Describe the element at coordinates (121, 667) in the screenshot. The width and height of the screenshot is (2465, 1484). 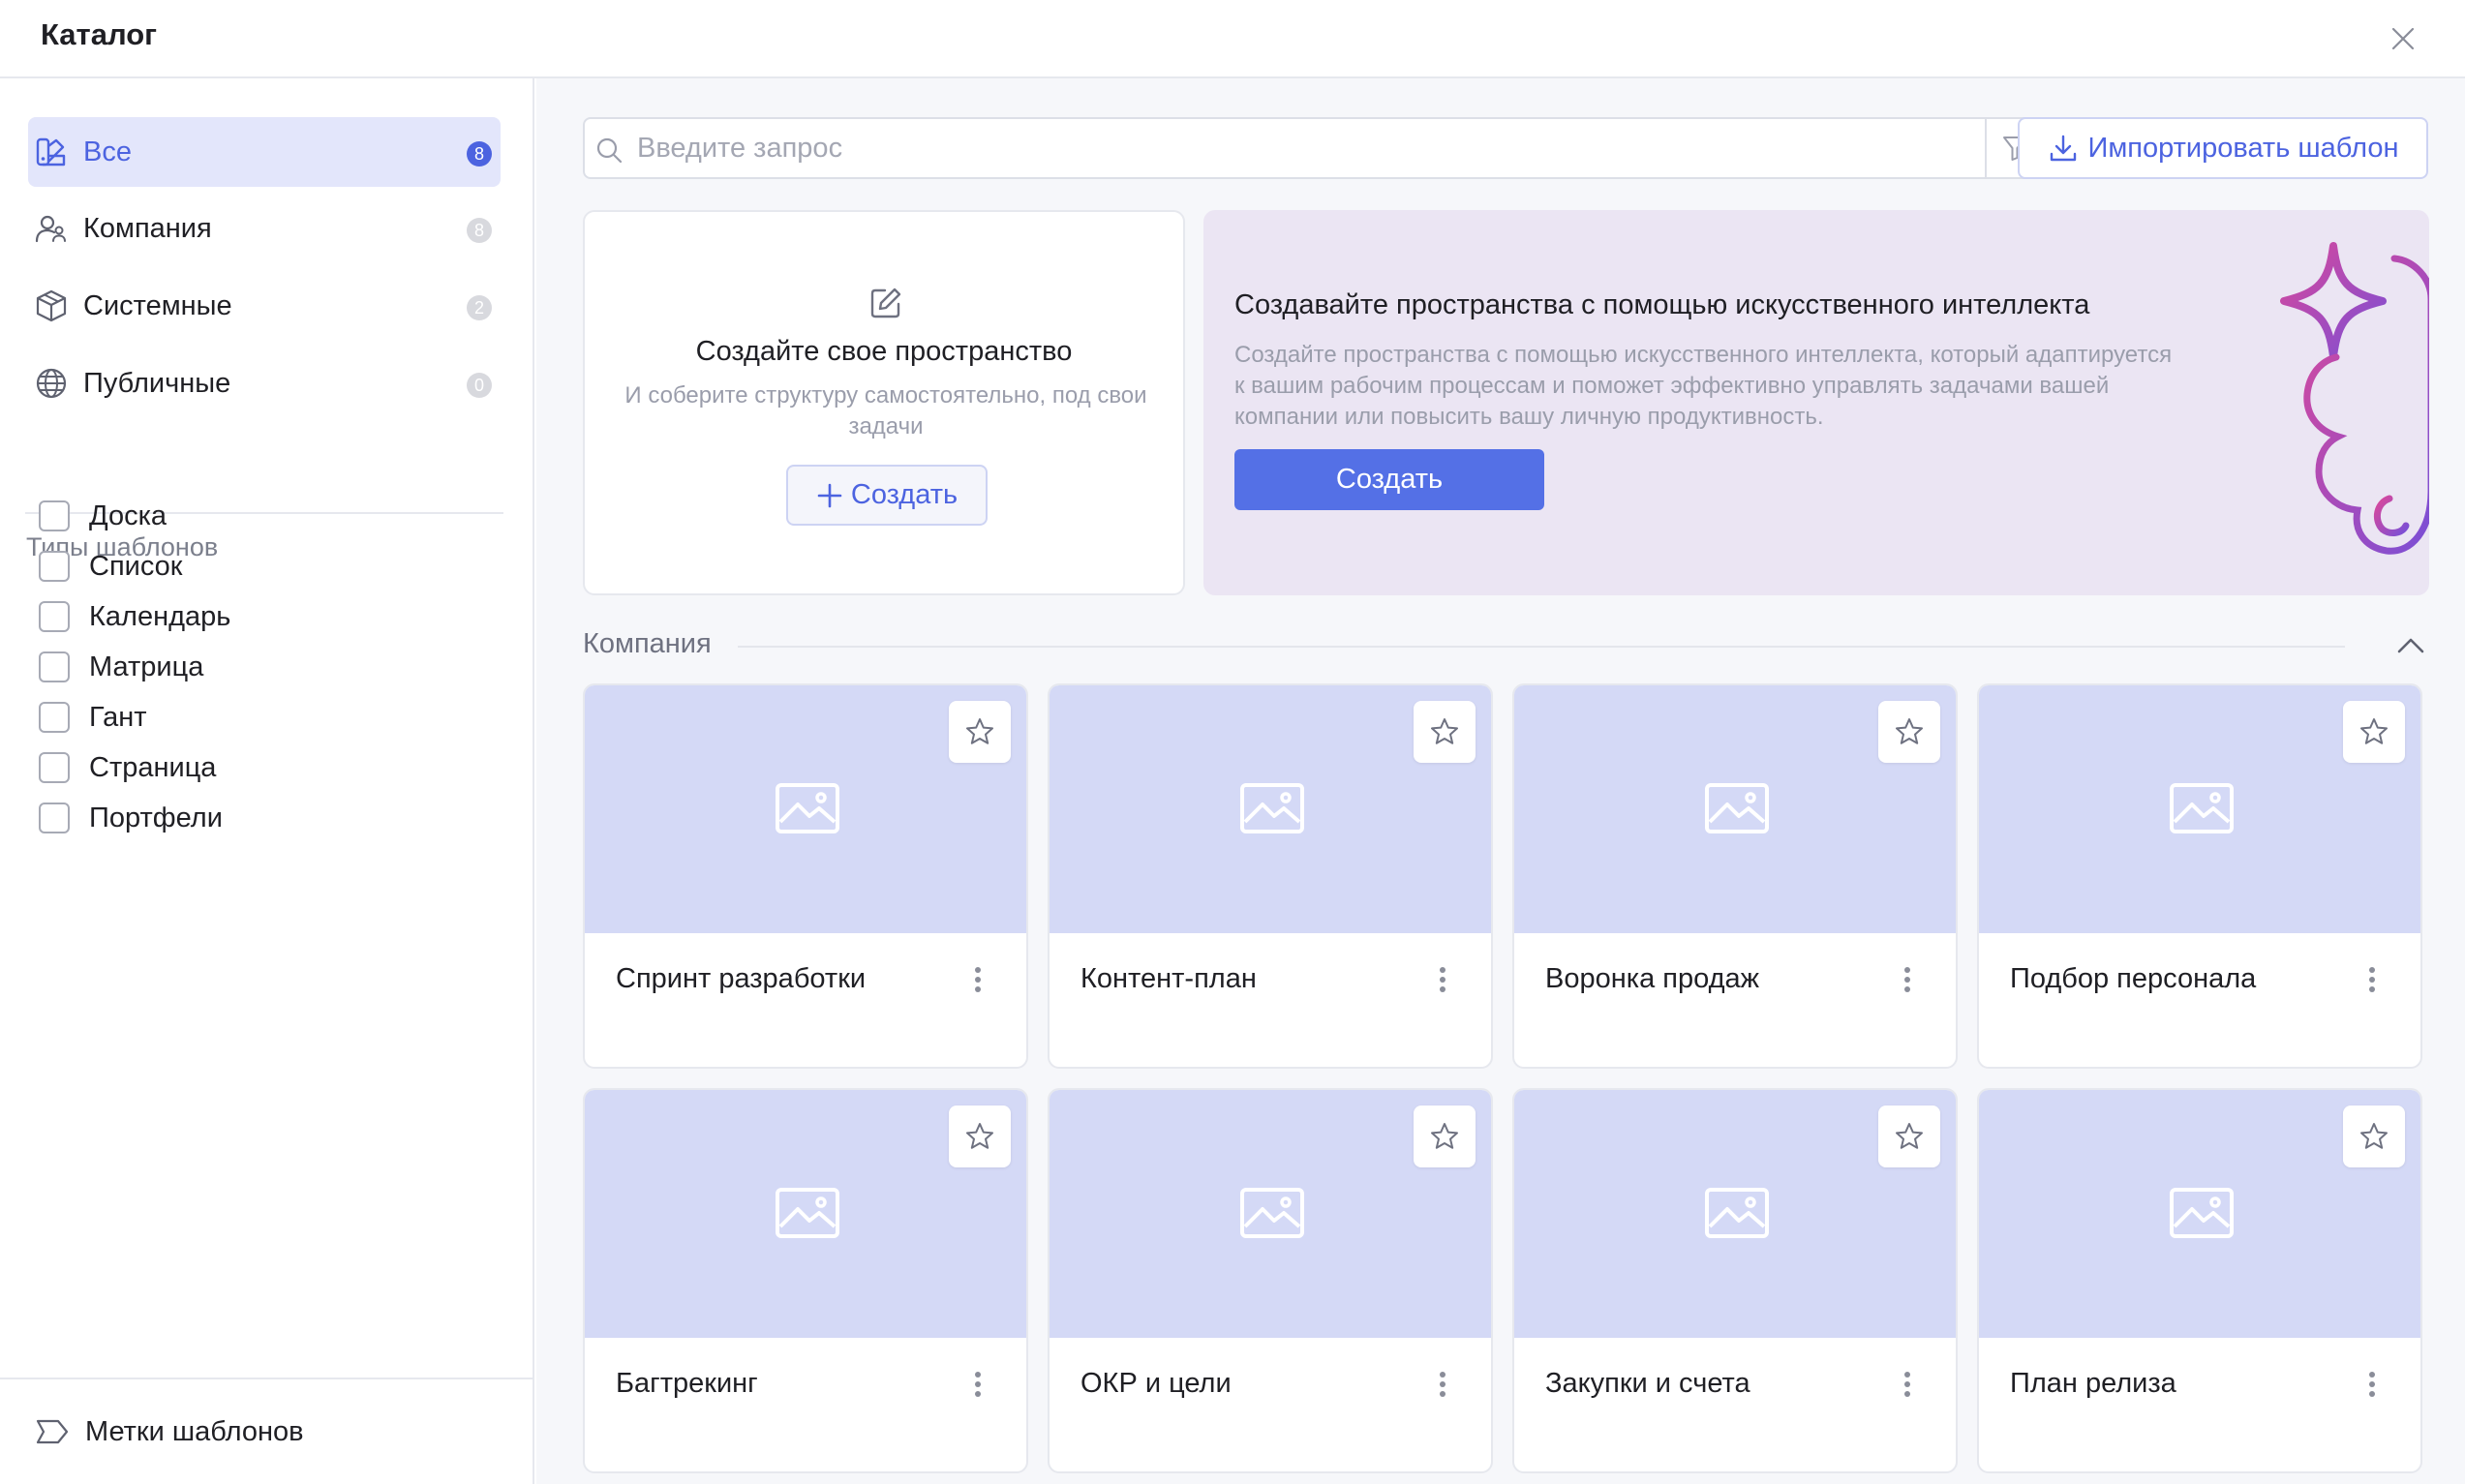
I see `type-filter-matrix: Матрица` at that location.